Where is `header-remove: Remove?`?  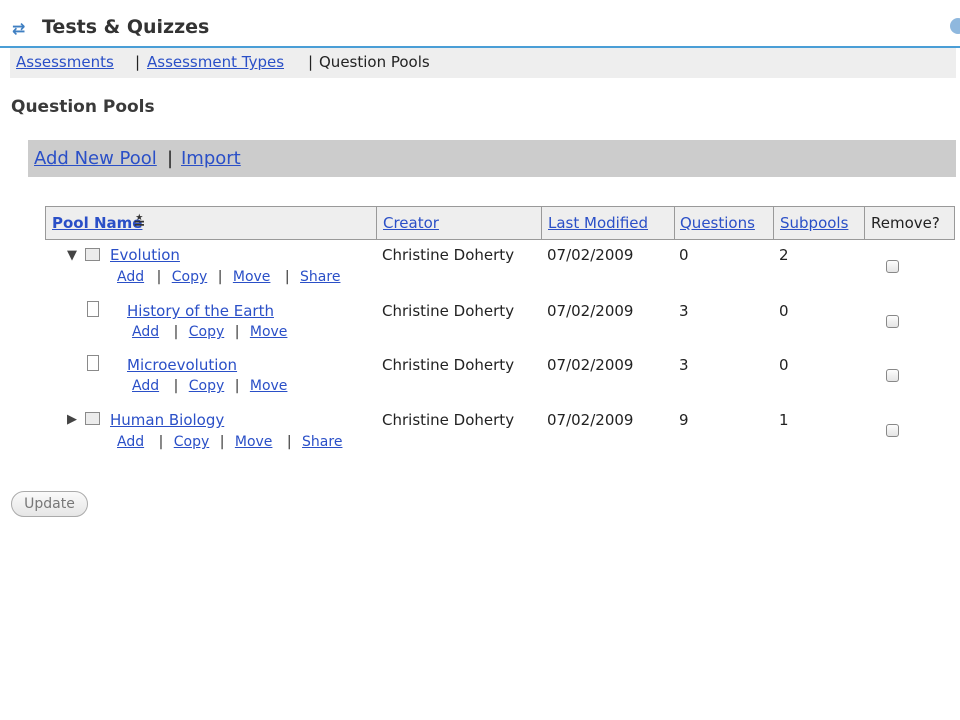
header-remove: Remove? is located at coordinates (905, 223).